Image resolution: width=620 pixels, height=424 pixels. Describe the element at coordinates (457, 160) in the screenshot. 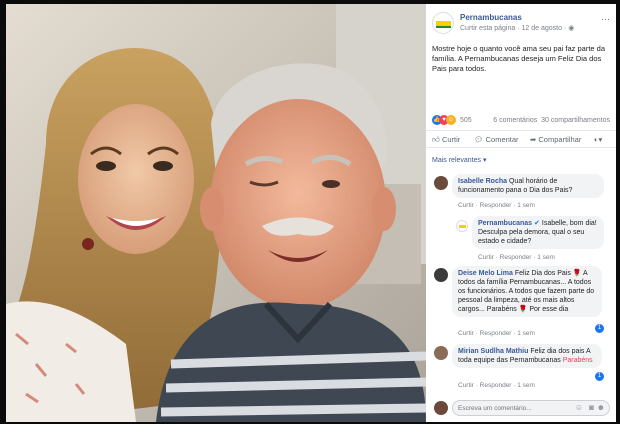

I see `sort-label: Mais relevantes` at that location.